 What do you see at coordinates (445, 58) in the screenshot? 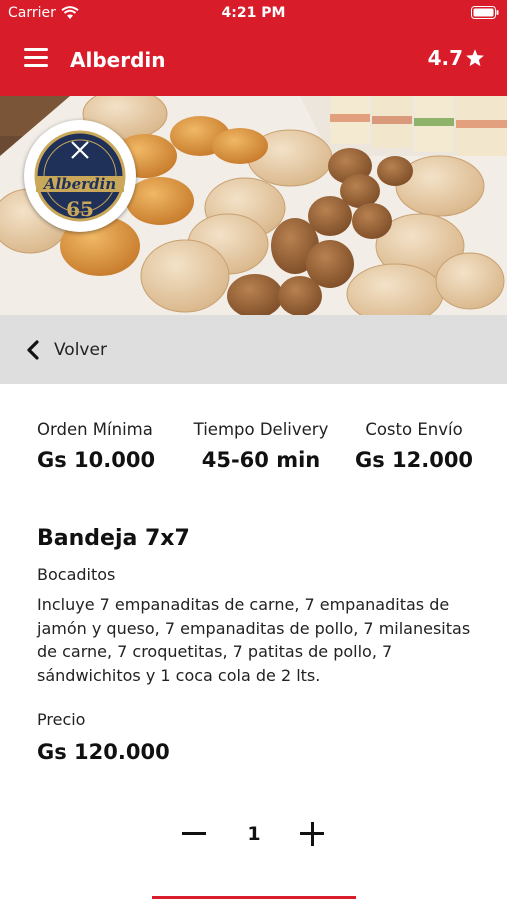
I see `rating-value: 4.7` at bounding box center [445, 58].